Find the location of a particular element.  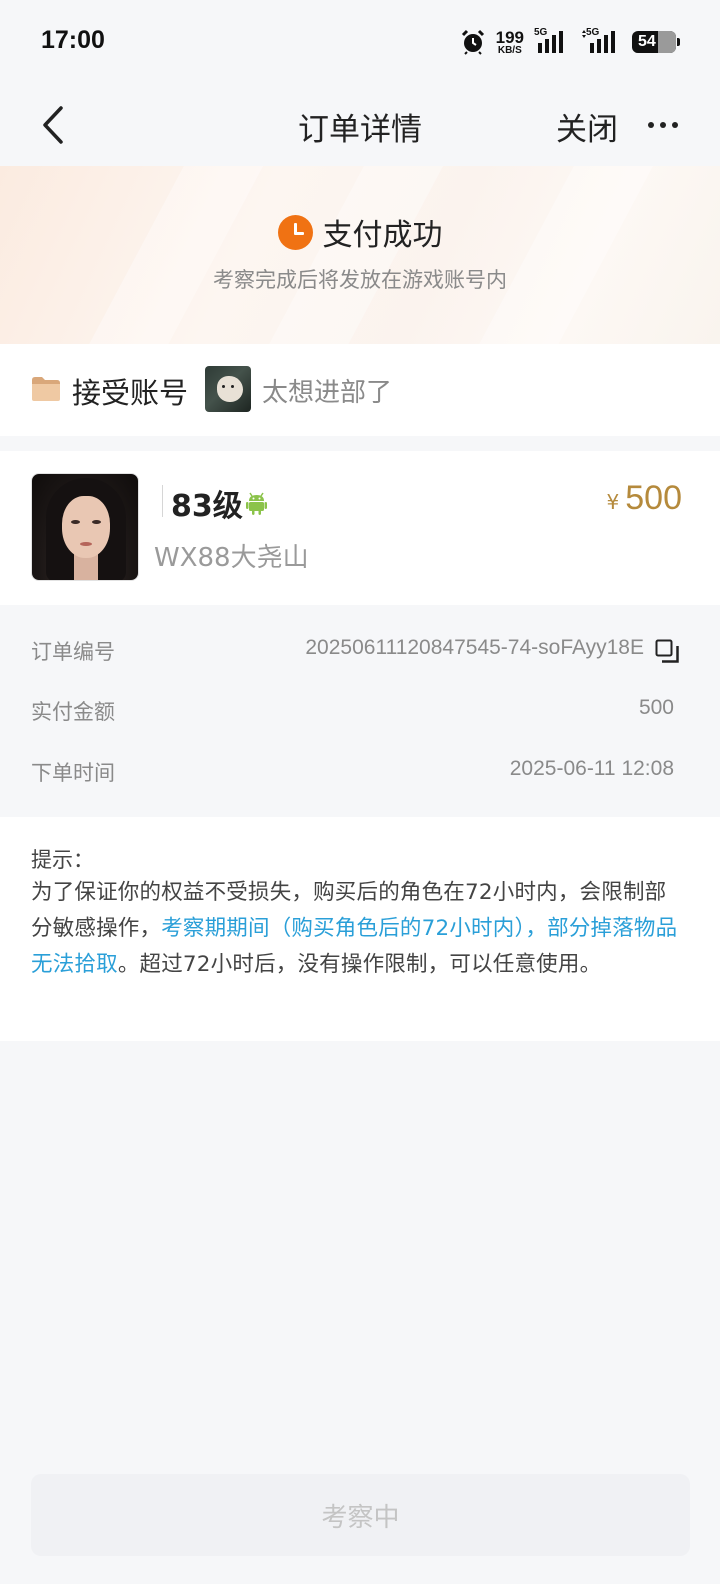

receiving-account-row: 接受账号 太想进部了 is located at coordinates (360, 390).